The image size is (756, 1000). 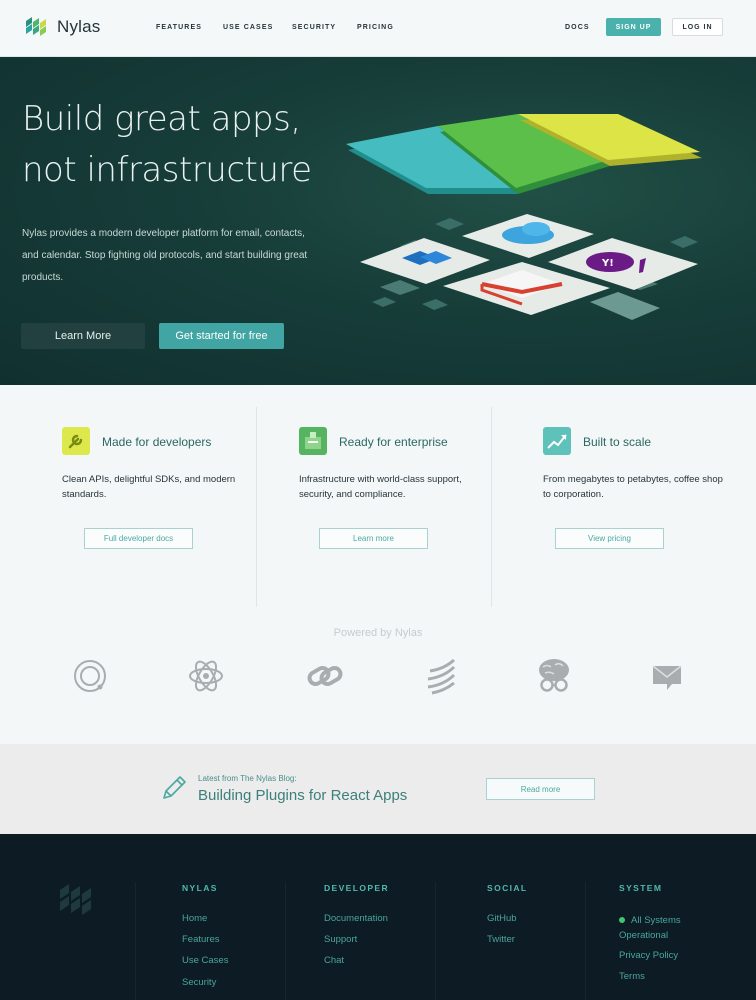 What do you see at coordinates (373, 538) in the screenshot?
I see `enterprise-learn-more-button: Learn more` at bounding box center [373, 538].